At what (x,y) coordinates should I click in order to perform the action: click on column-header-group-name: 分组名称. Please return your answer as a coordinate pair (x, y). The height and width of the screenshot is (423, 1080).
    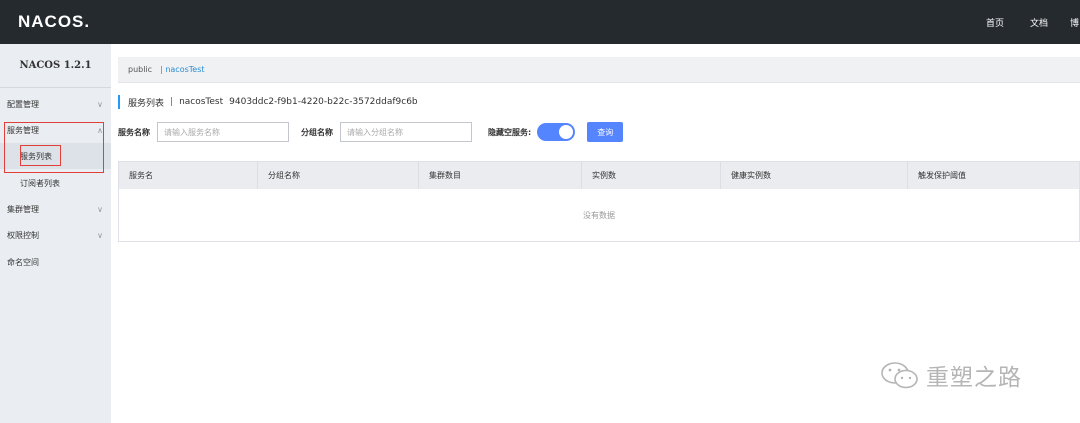
    Looking at the image, I should click on (338, 175).